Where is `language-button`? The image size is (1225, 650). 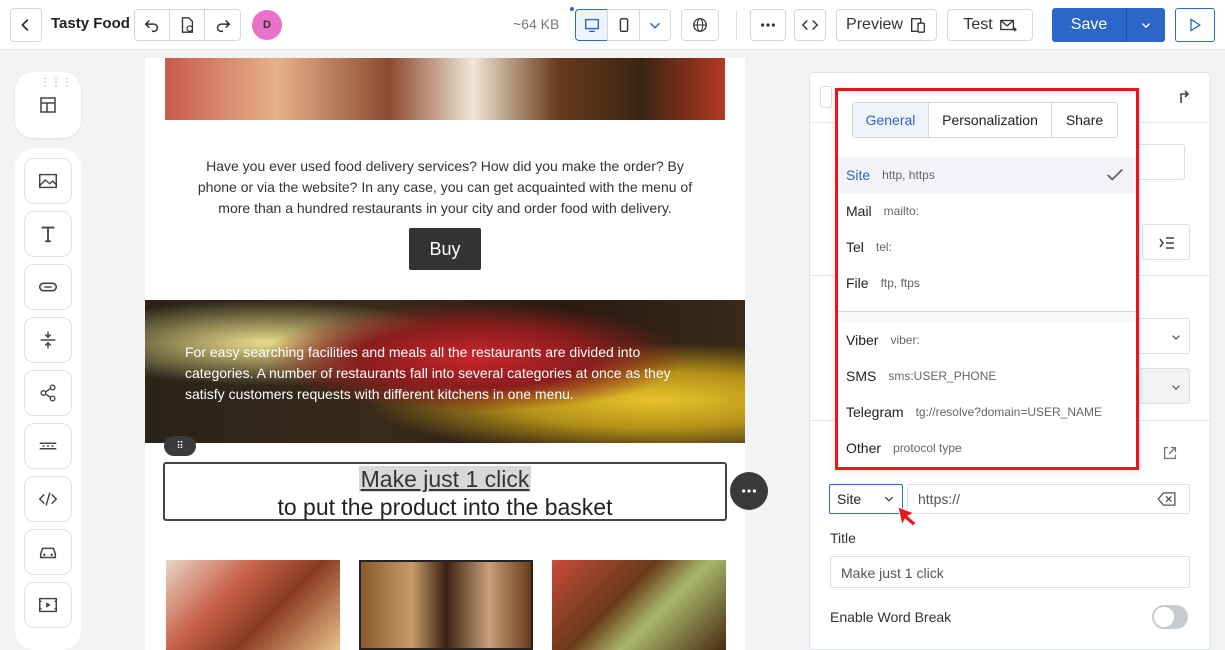
language-button is located at coordinates (700, 25).